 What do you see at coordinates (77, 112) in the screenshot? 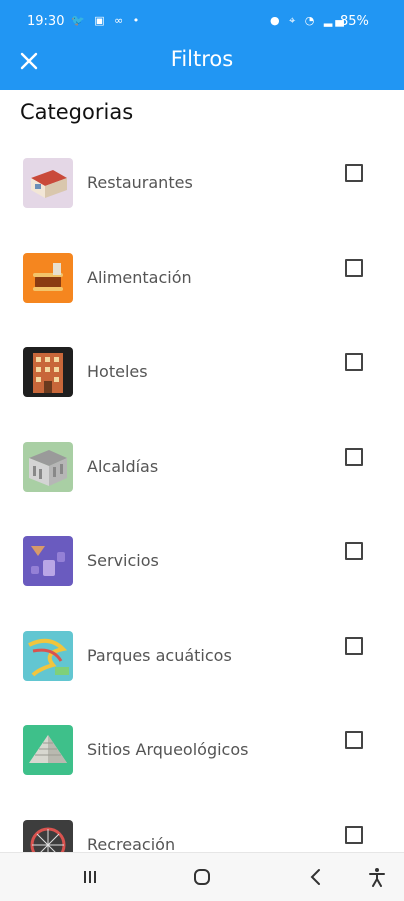
I see `section-title: Categorias` at bounding box center [77, 112].